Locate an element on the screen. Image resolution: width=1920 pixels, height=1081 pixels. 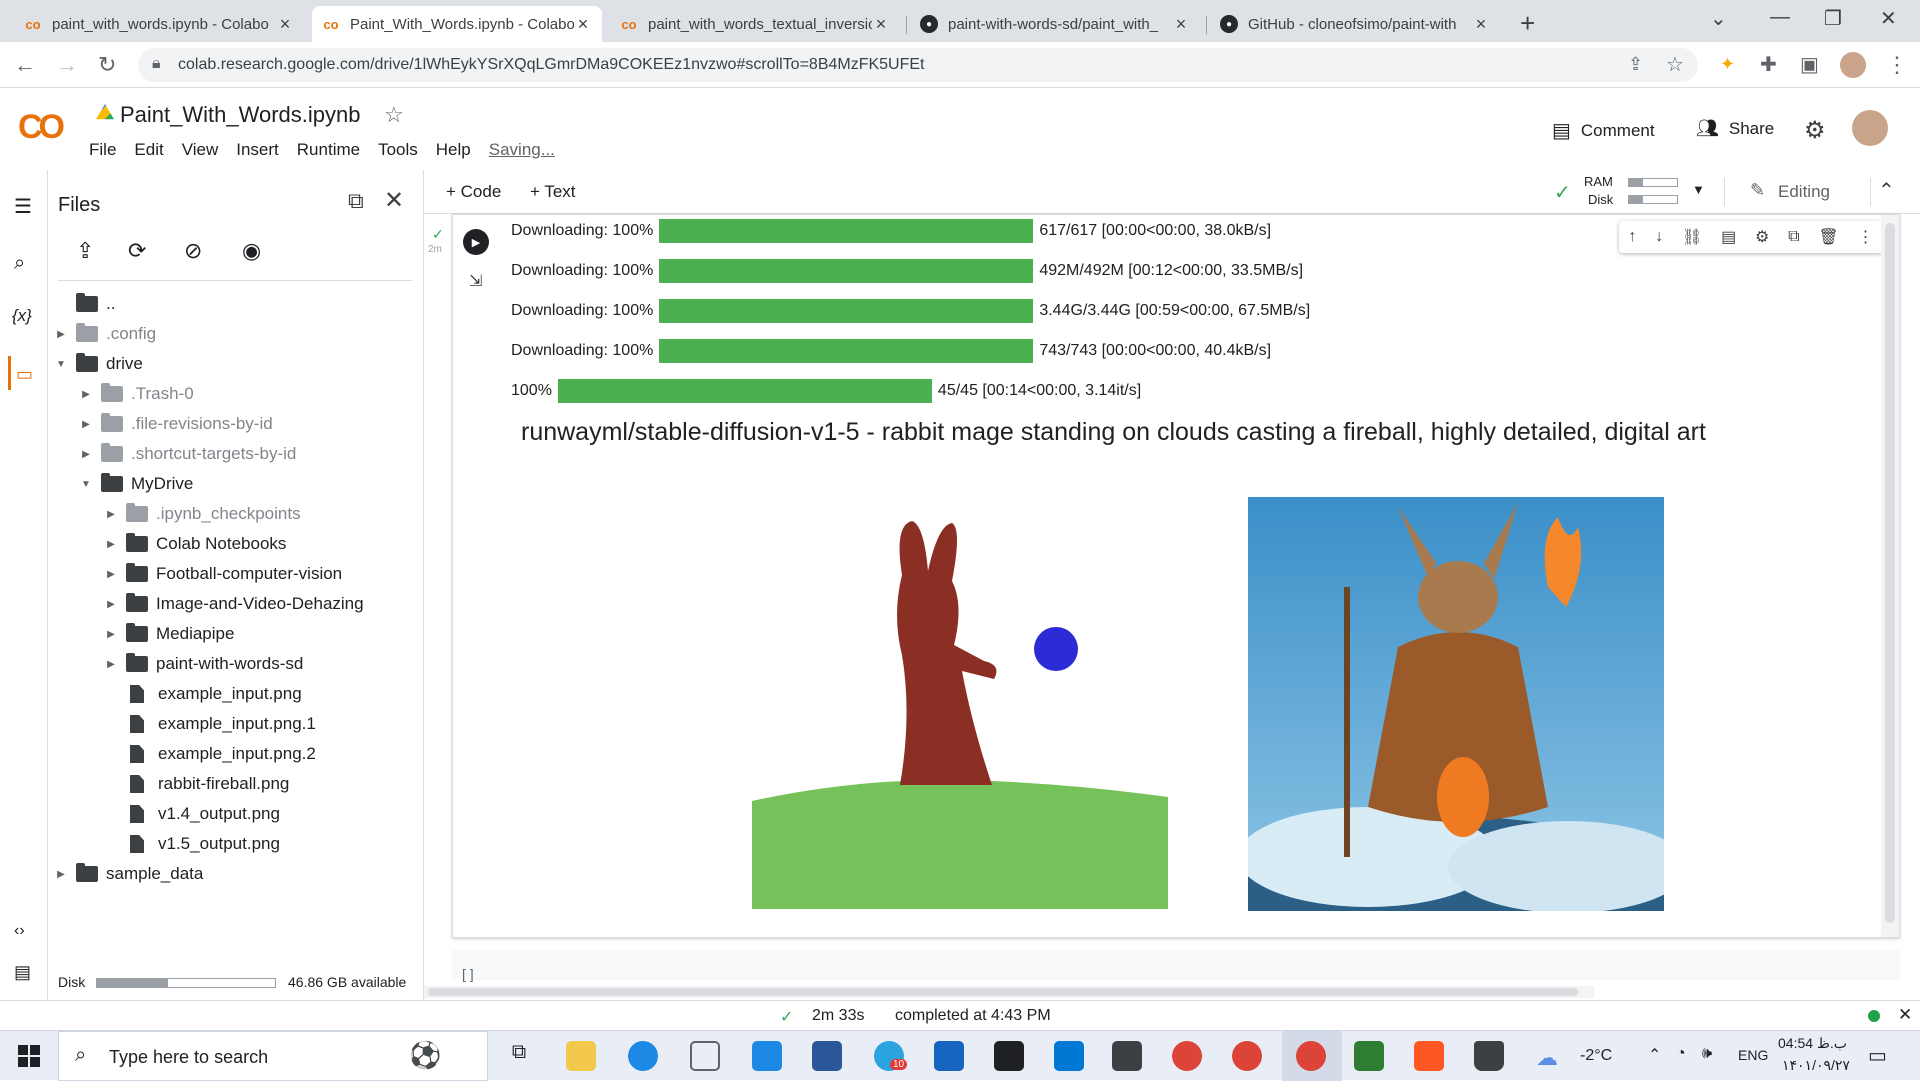
file-item: example_input.png.2 is located at coordinates (210, 754).